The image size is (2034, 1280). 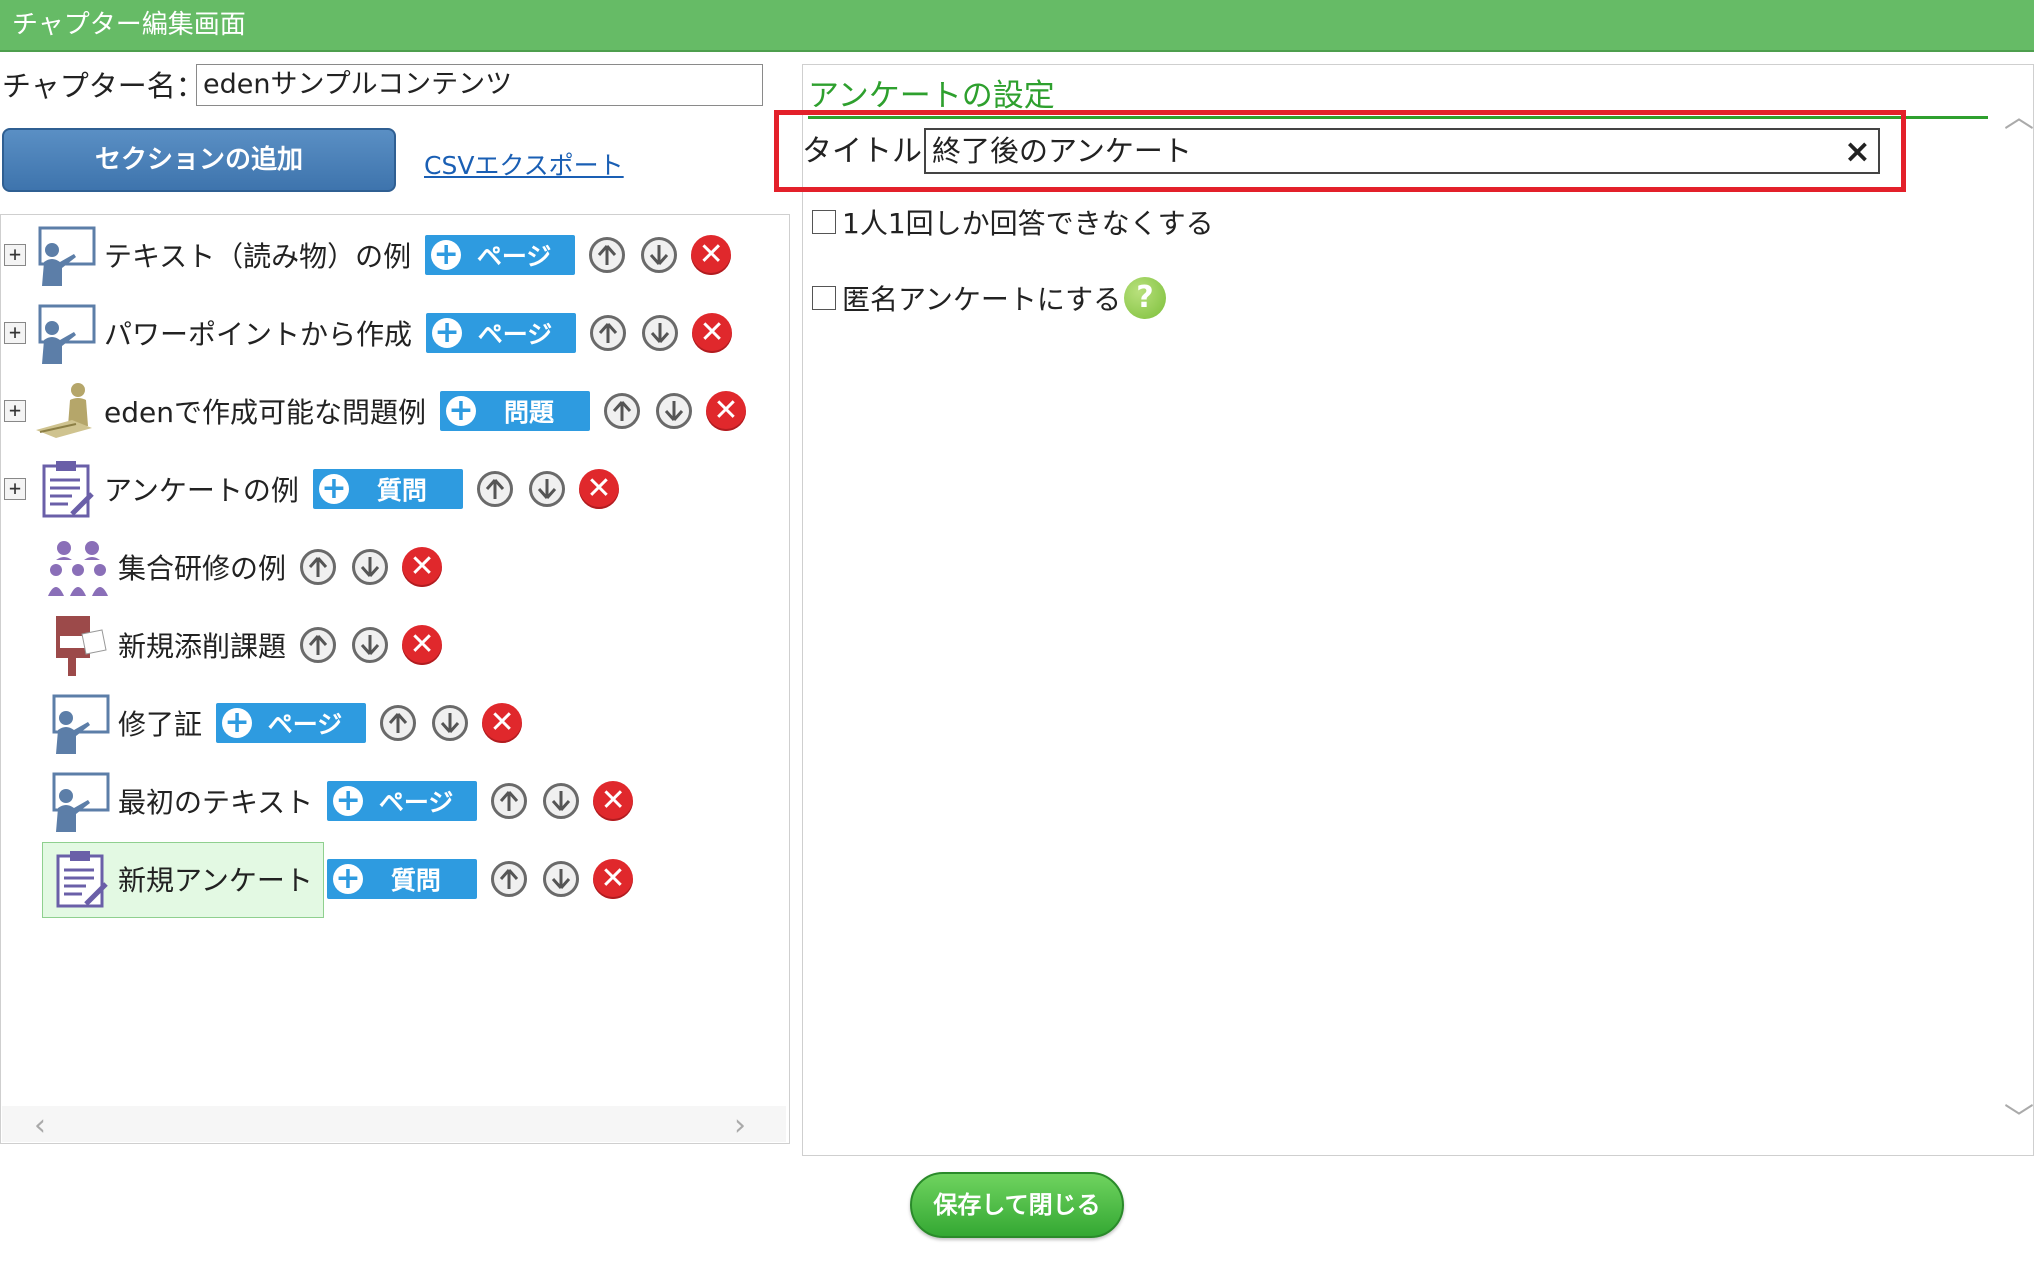 What do you see at coordinates (867, 151) in the screenshot?
I see `title-label: タイトル:` at bounding box center [867, 151].